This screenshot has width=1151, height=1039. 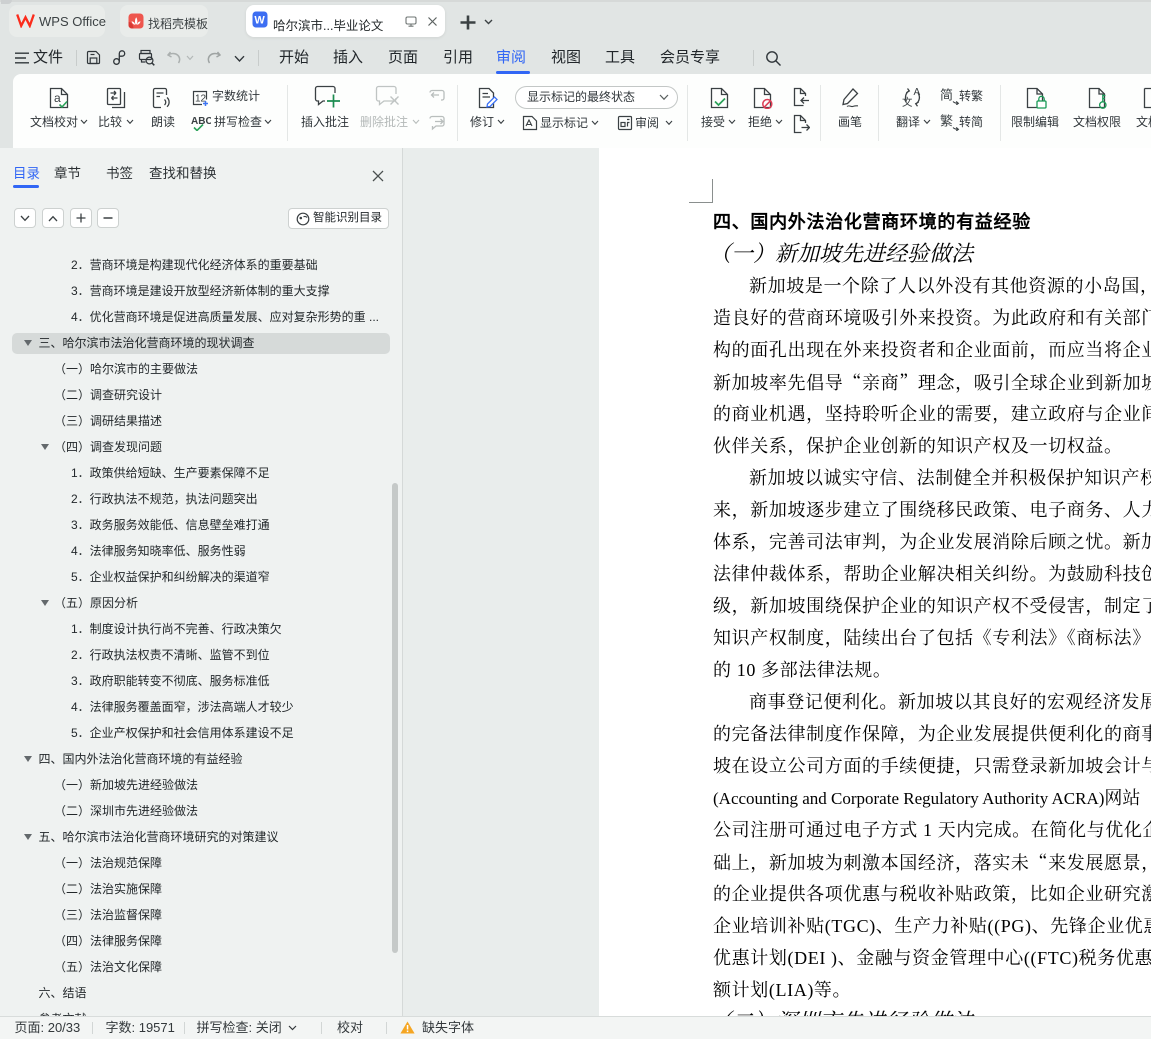 What do you see at coordinates (946, 121) in the screenshot?
I see `svg-text: 繁` at bounding box center [946, 121].